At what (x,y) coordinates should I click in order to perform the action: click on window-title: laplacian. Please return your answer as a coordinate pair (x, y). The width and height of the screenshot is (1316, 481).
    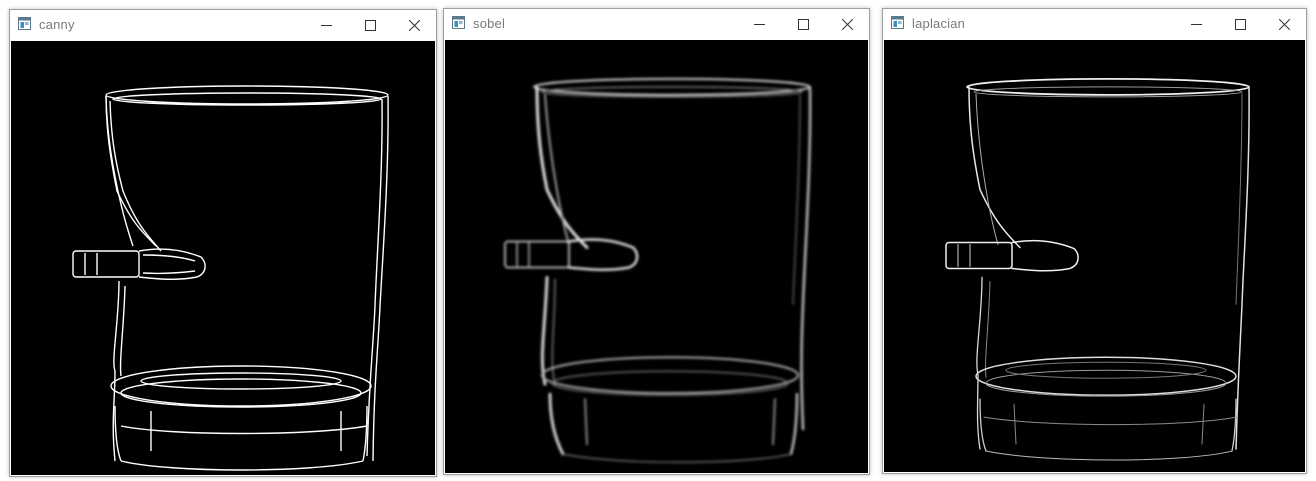
    Looking at the image, I should click on (939, 23).